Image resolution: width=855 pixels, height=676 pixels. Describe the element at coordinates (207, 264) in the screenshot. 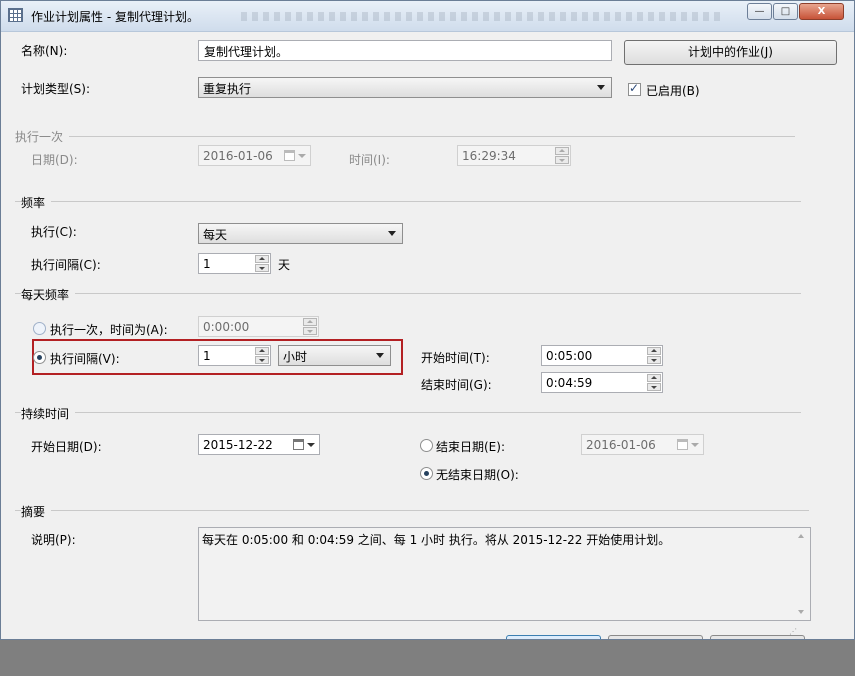

I see `recurs-every-value: 1` at that location.